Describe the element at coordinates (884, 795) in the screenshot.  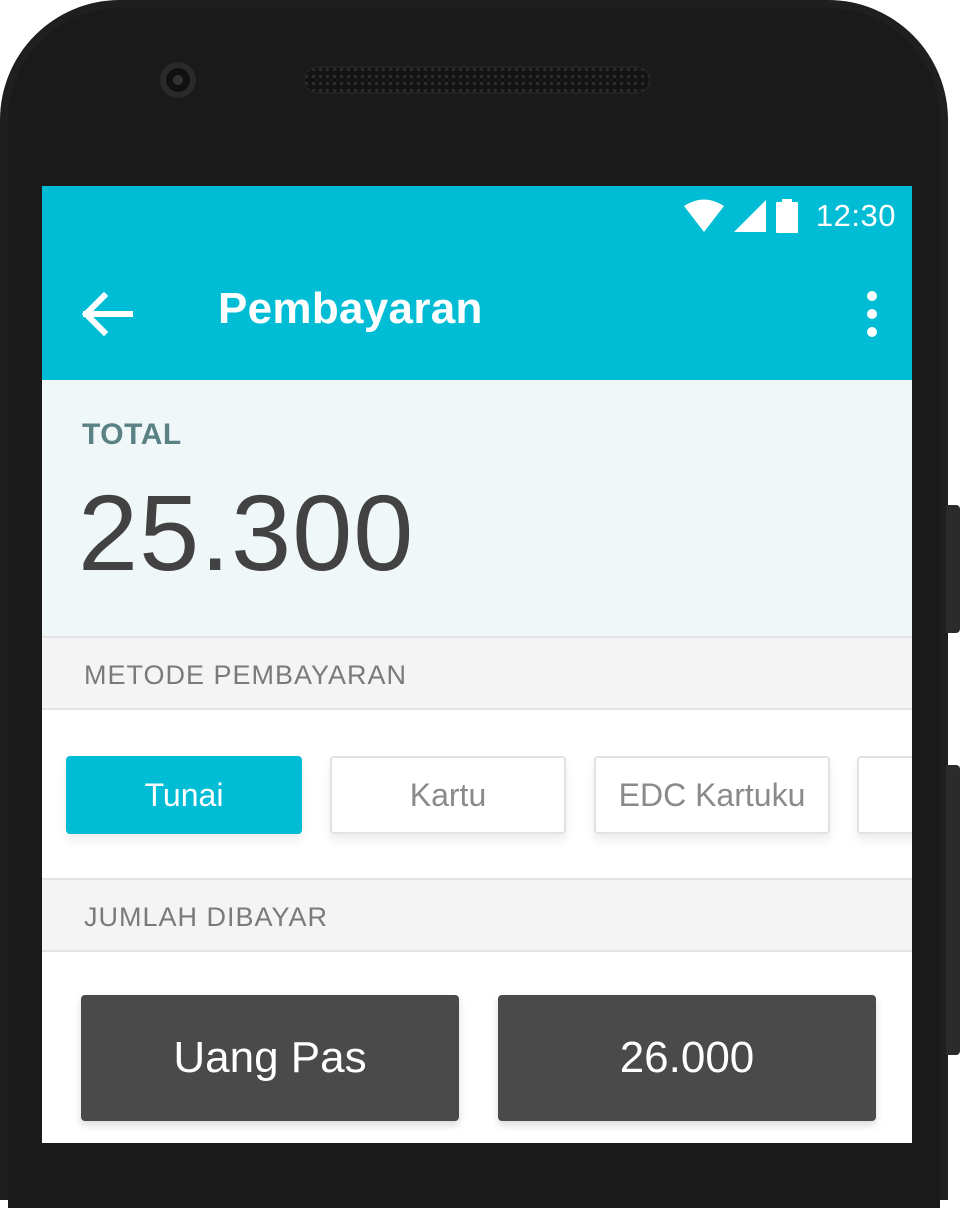
I see `method-button-more` at that location.